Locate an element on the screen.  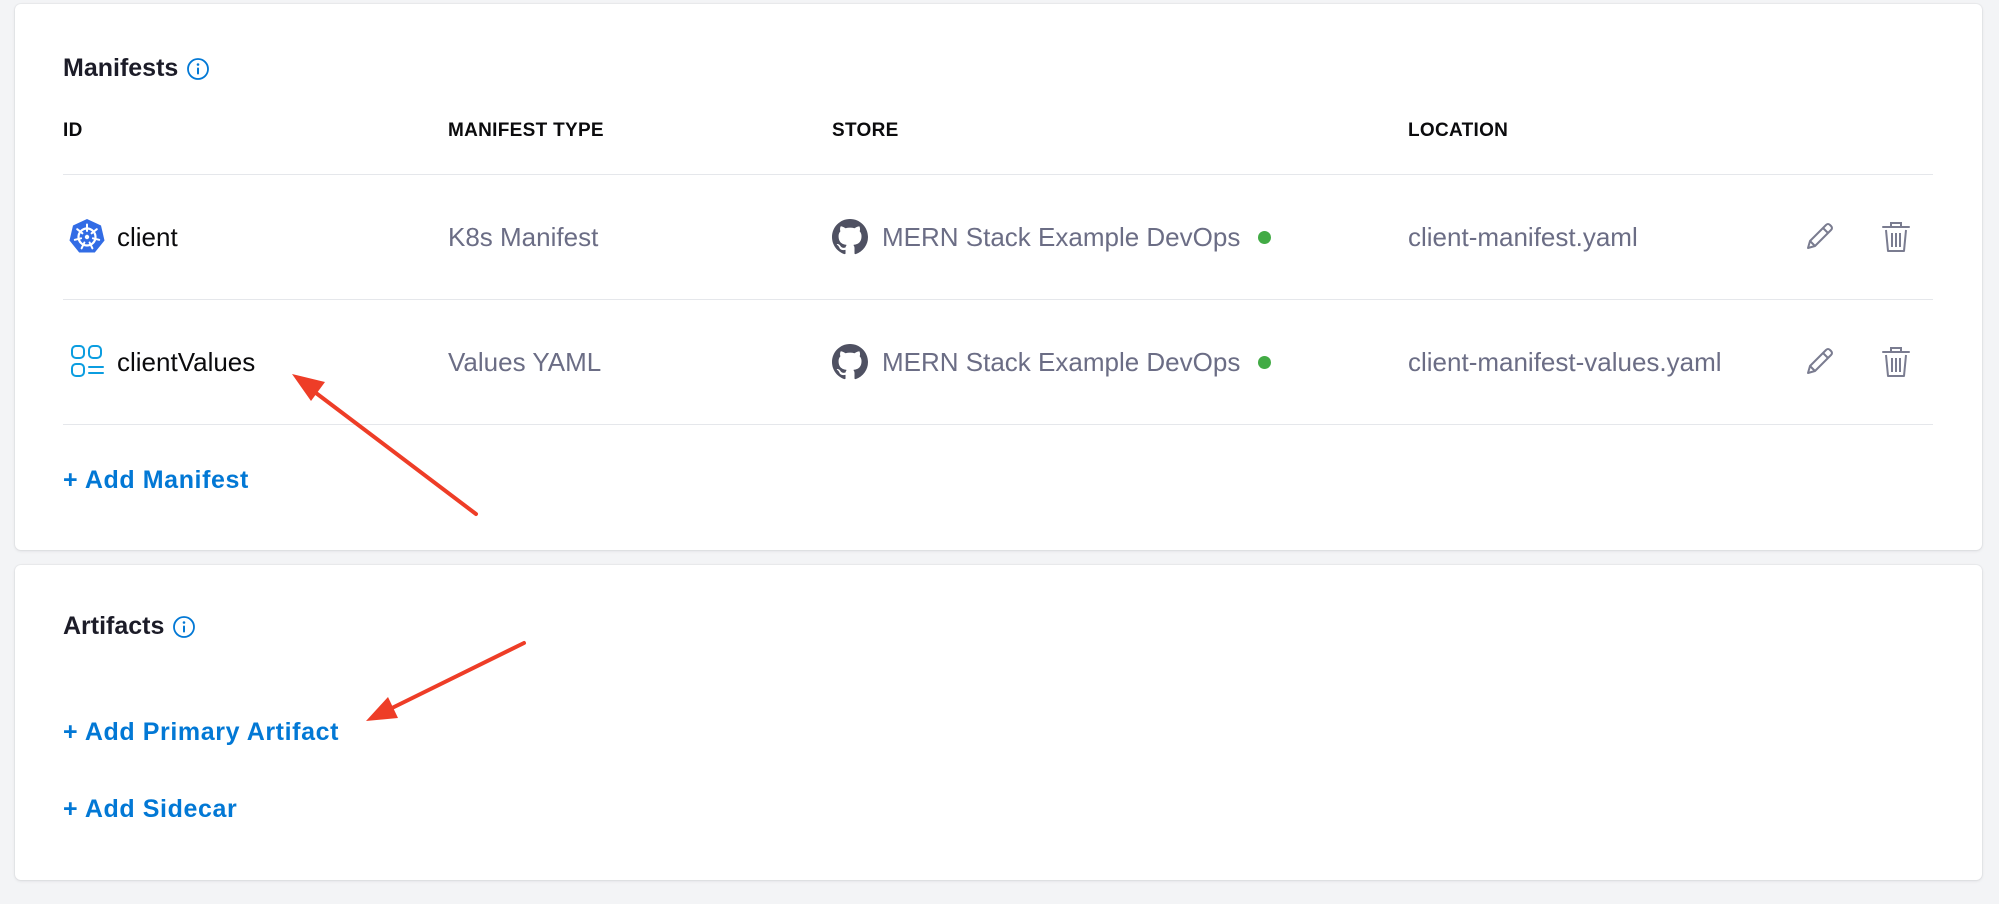
row-id-cell: clientValues is located at coordinates (161, 362).